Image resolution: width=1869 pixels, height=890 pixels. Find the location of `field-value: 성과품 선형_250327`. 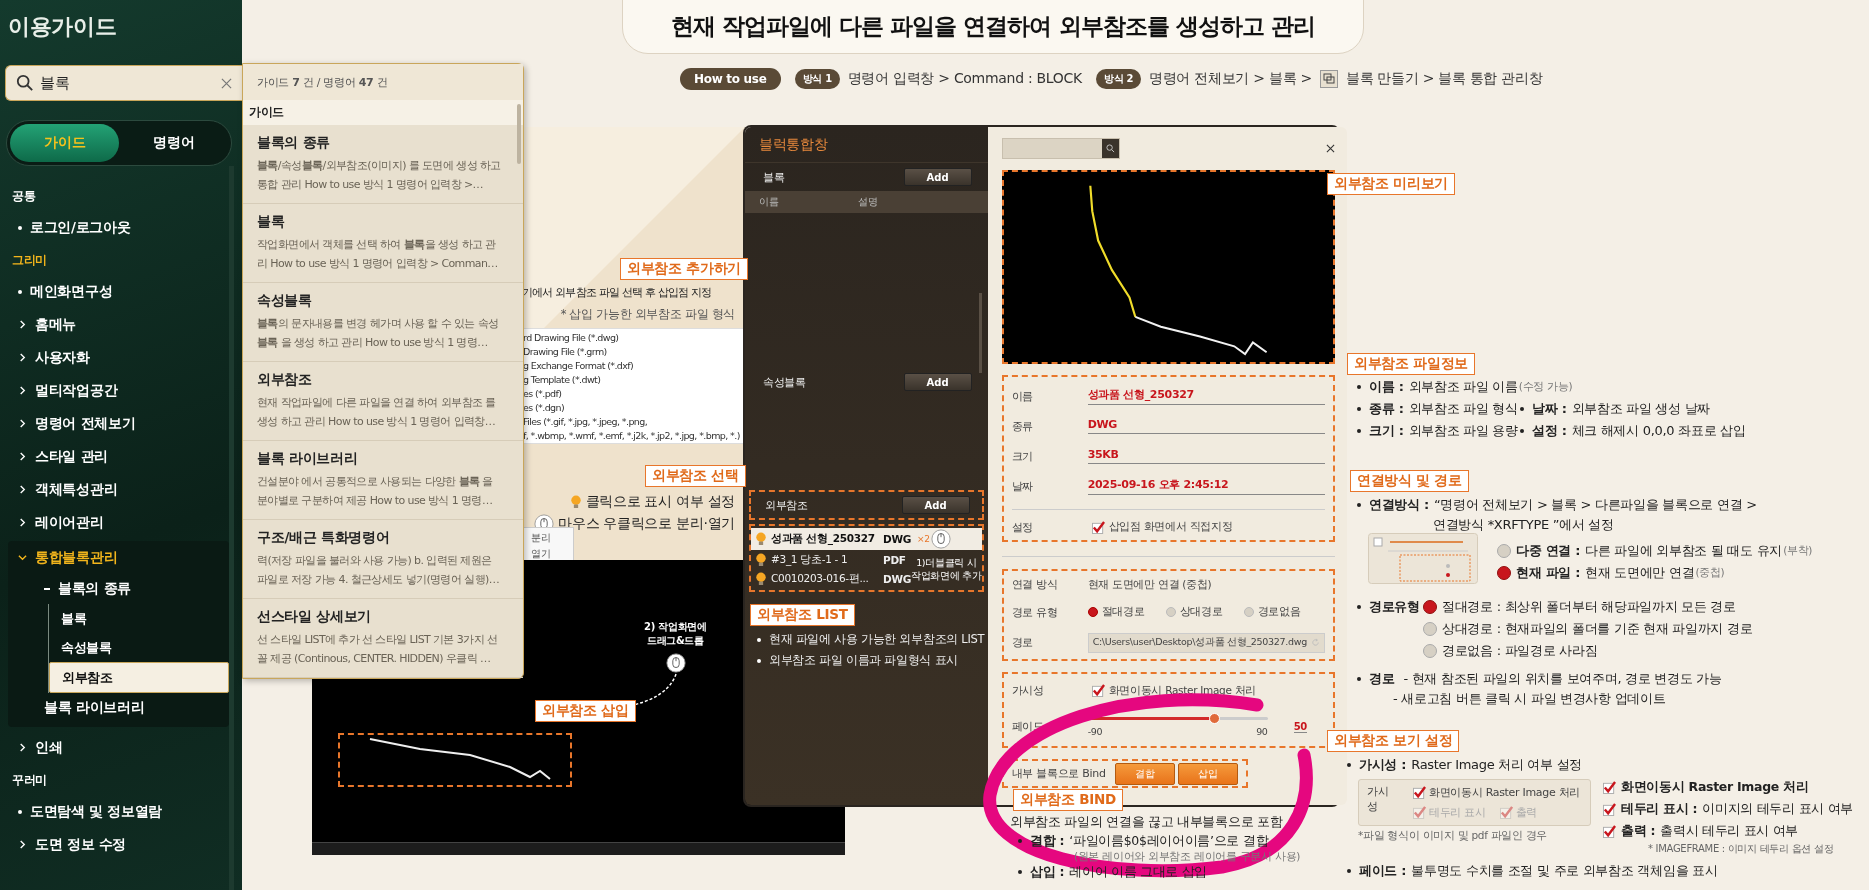

field-value: 성과품 선형_250327 is located at coordinates (1206, 396).